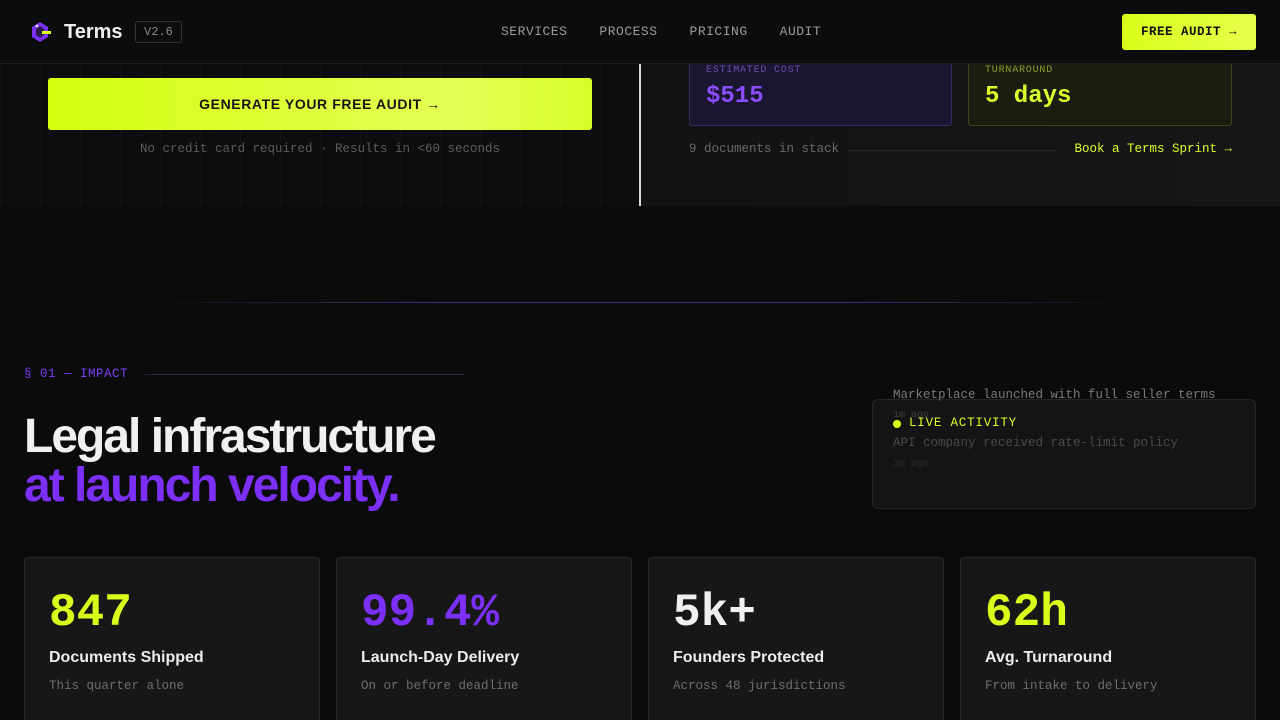 This screenshot has height=720, width=1280. Describe the element at coordinates (640, 302) in the screenshot. I see `section-divider` at that location.